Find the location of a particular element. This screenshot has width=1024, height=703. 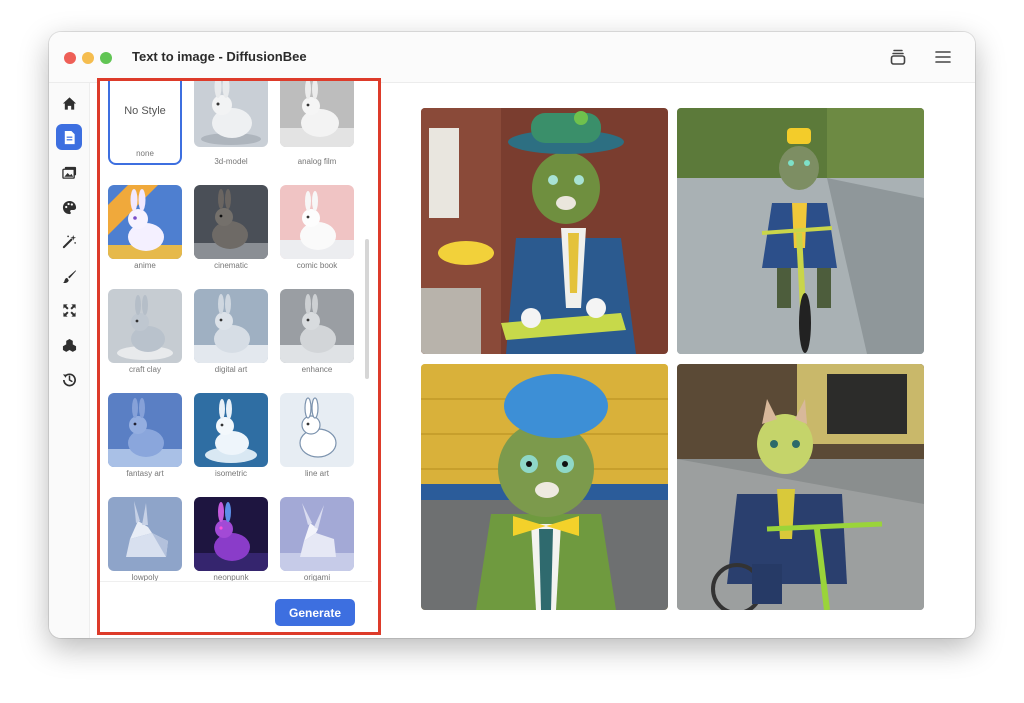

expand-icon is located at coordinates (69, 310).